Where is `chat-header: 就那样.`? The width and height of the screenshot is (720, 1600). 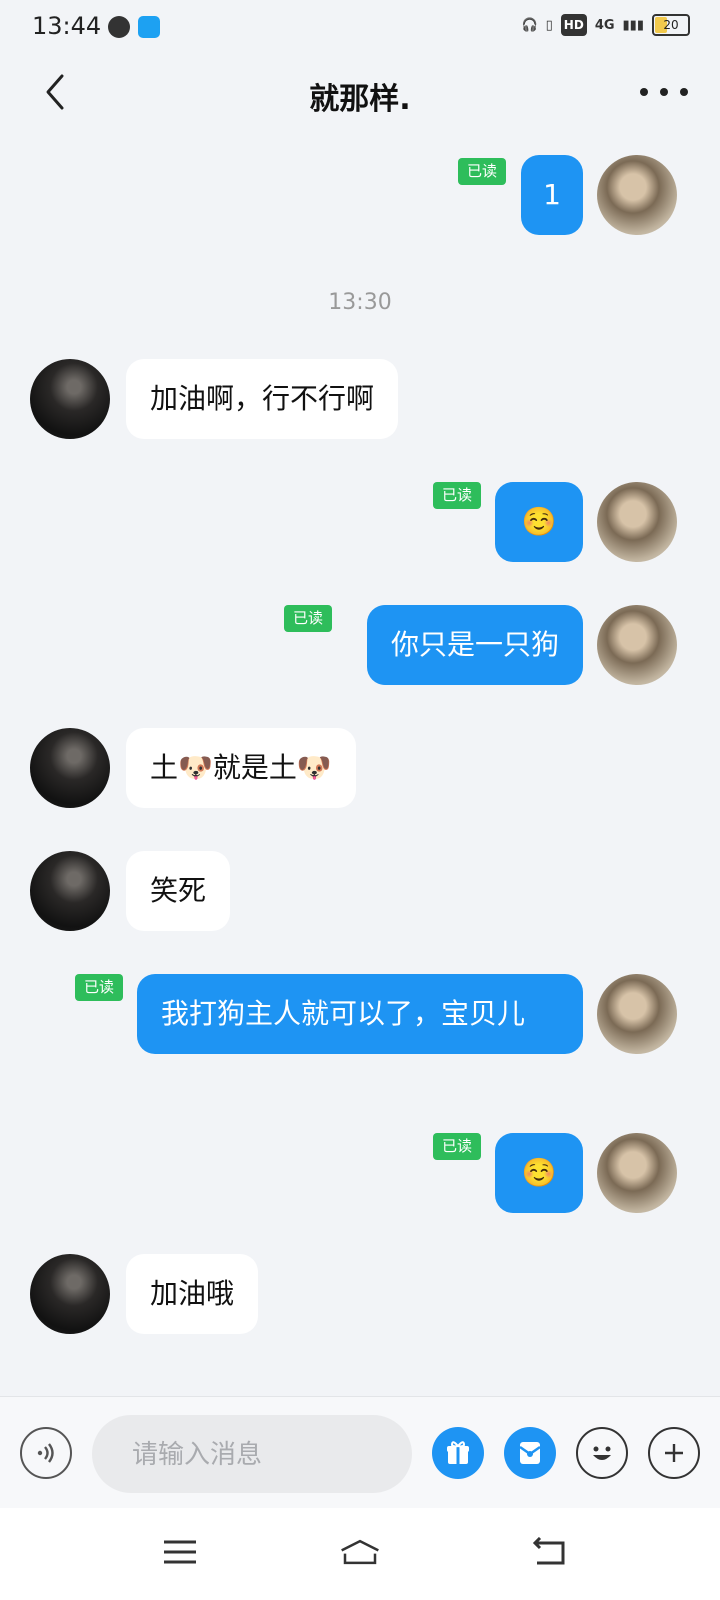 chat-header: 就那样. is located at coordinates (360, 92).